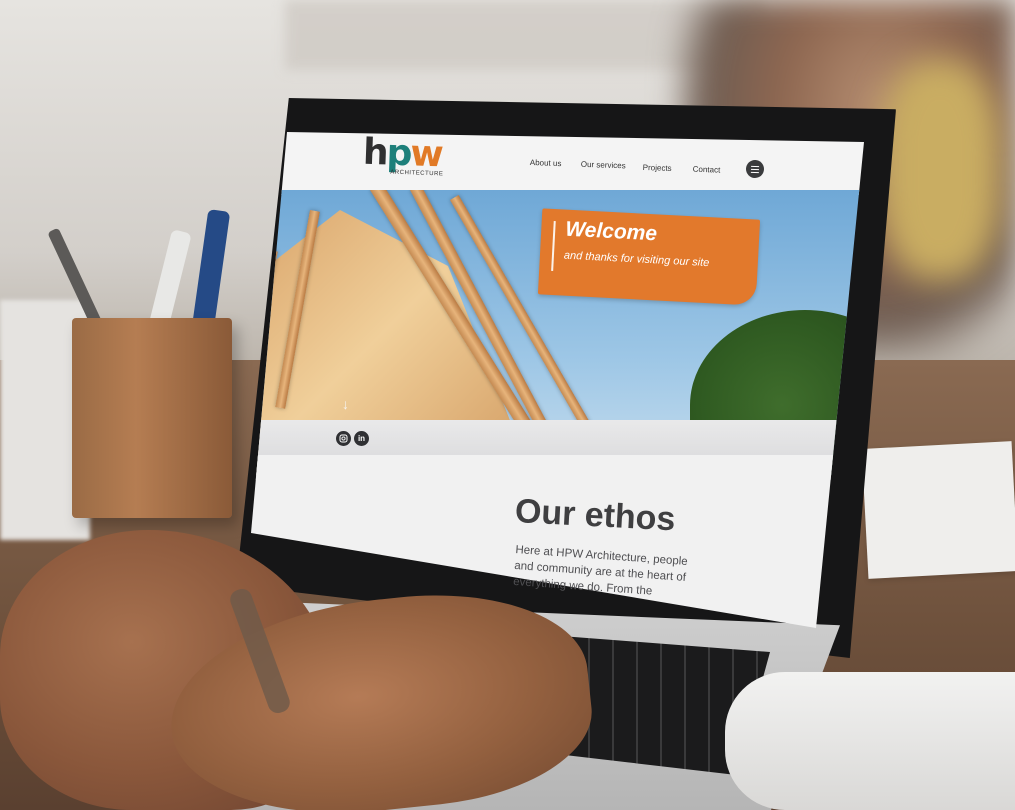 The height and width of the screenshot is (810, 1015). What do you see at coordinates (611, 231) in the screenshot?
I see `welcome-title: Welcome` at bounding box center [611, 231].